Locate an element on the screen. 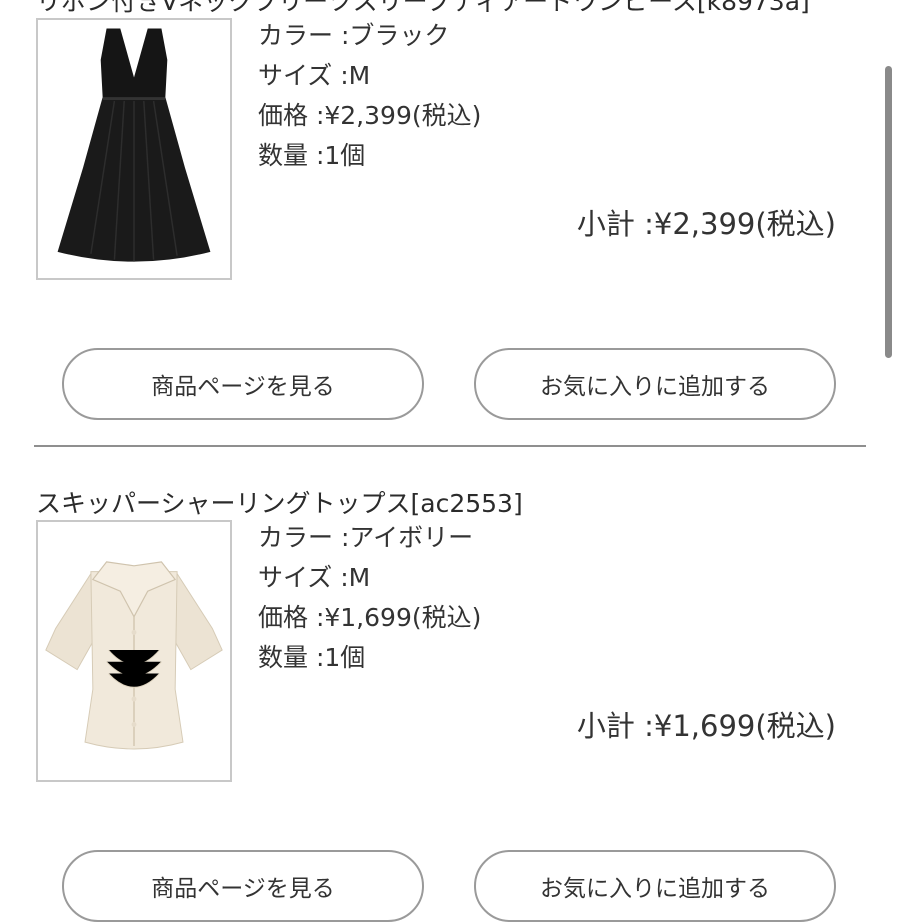 This screenshot has height=922, width=900. black-dress-image is located at coordinates (134, 149).